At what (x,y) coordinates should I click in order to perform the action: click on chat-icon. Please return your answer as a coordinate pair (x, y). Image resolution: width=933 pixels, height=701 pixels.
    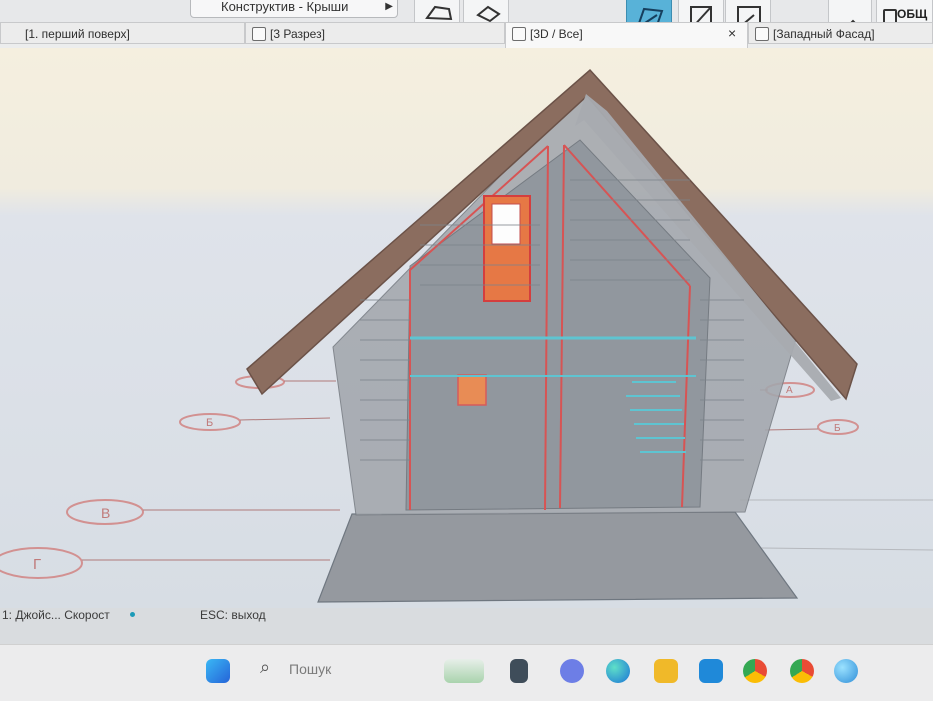
    Looking at the image, I should click on (572, 671).